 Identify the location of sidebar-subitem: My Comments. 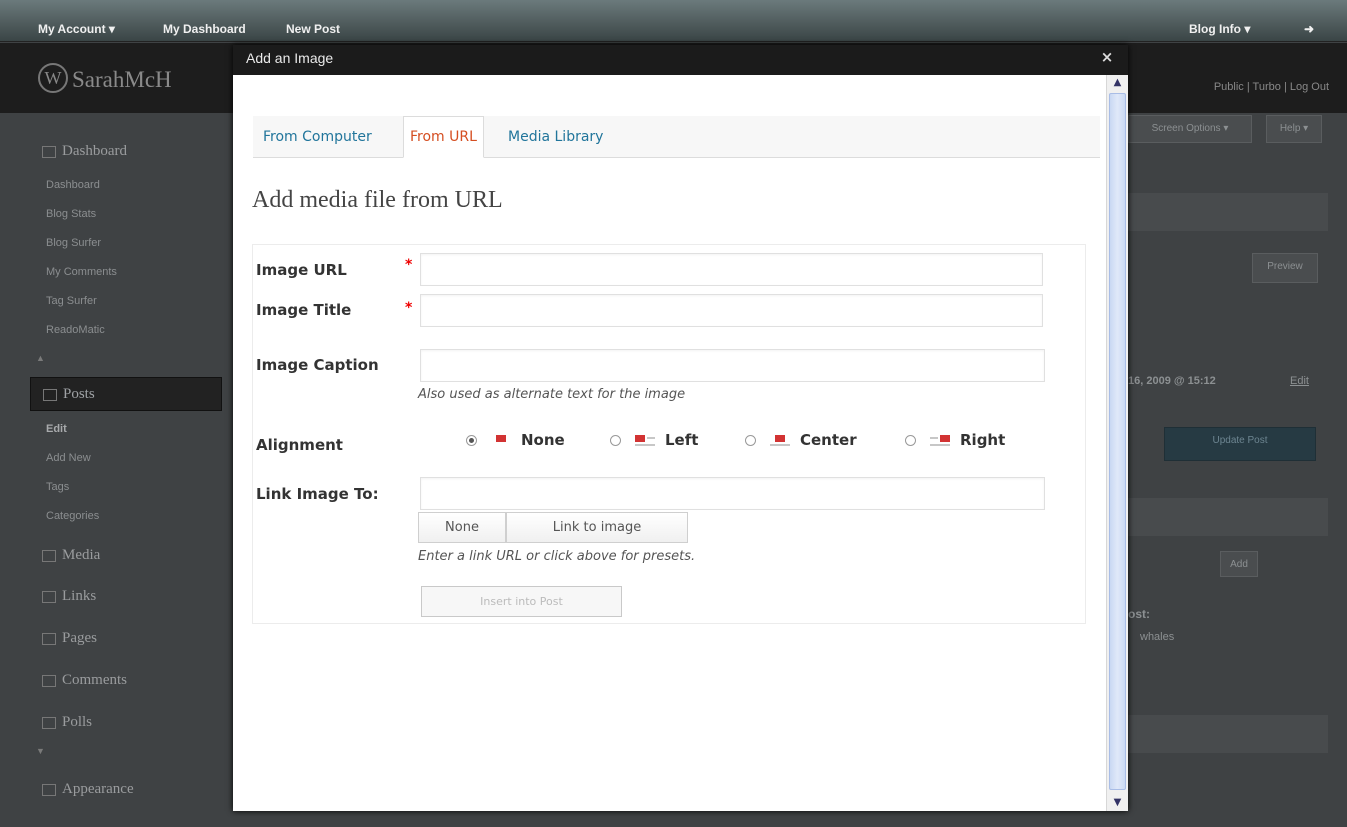
(81, 272).